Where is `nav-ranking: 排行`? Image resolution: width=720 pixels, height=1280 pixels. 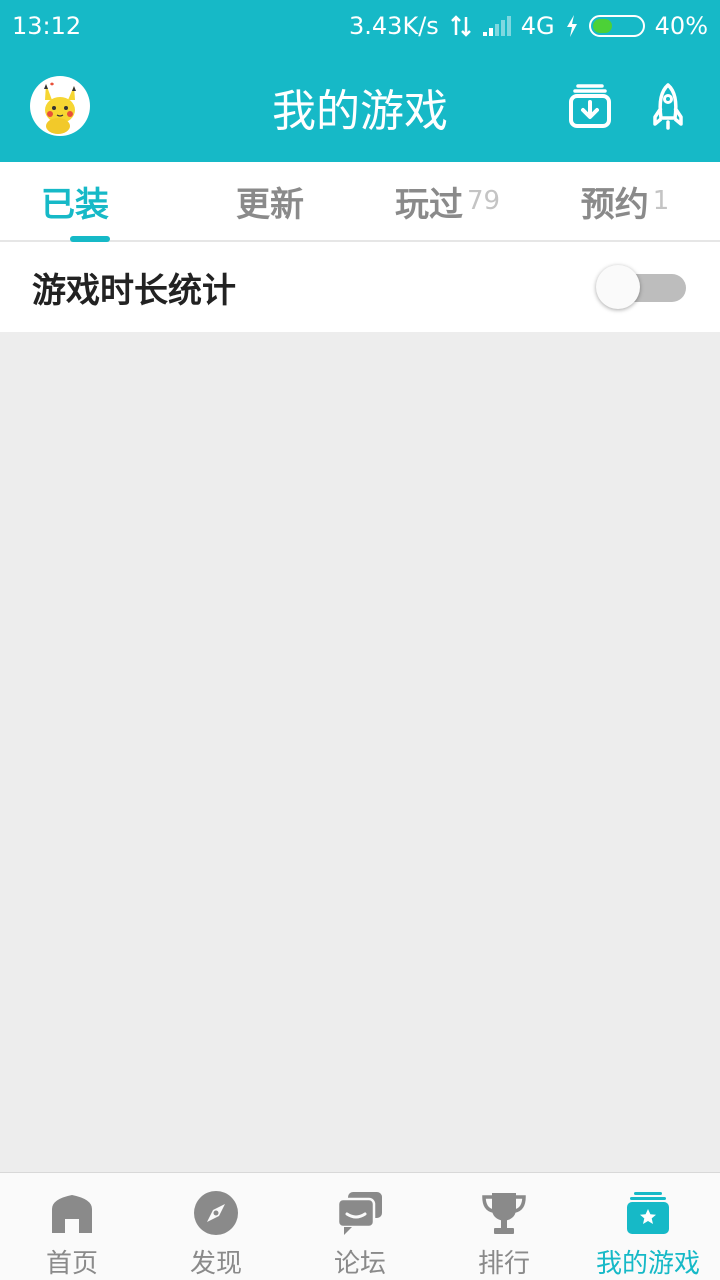 nav-ranking: 排行 is located at coordinates (504, 1226).